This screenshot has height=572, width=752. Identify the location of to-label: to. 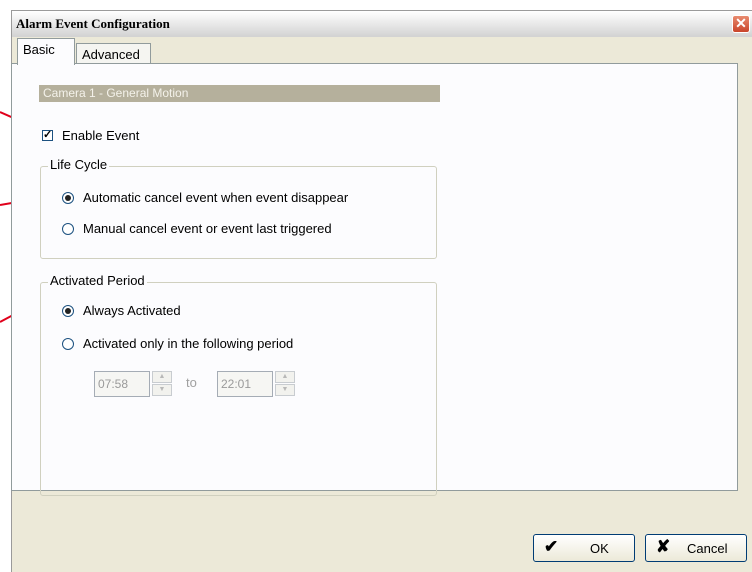
(191, 382).